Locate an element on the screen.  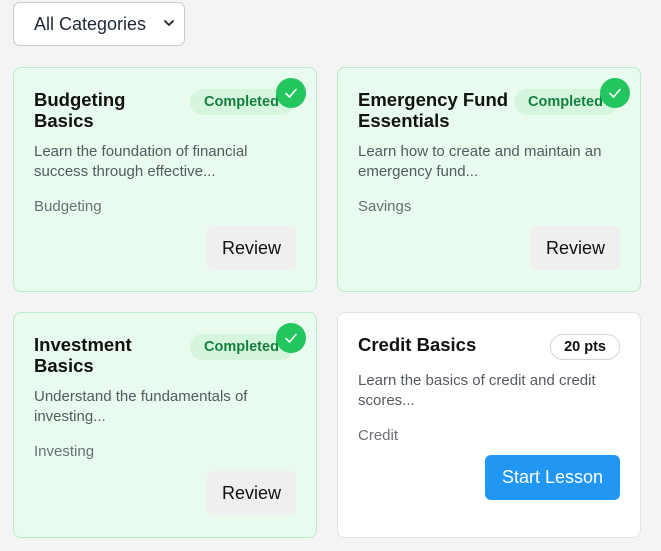
start-lesson-button: Start Lesson is located at coordinates (552, 477).